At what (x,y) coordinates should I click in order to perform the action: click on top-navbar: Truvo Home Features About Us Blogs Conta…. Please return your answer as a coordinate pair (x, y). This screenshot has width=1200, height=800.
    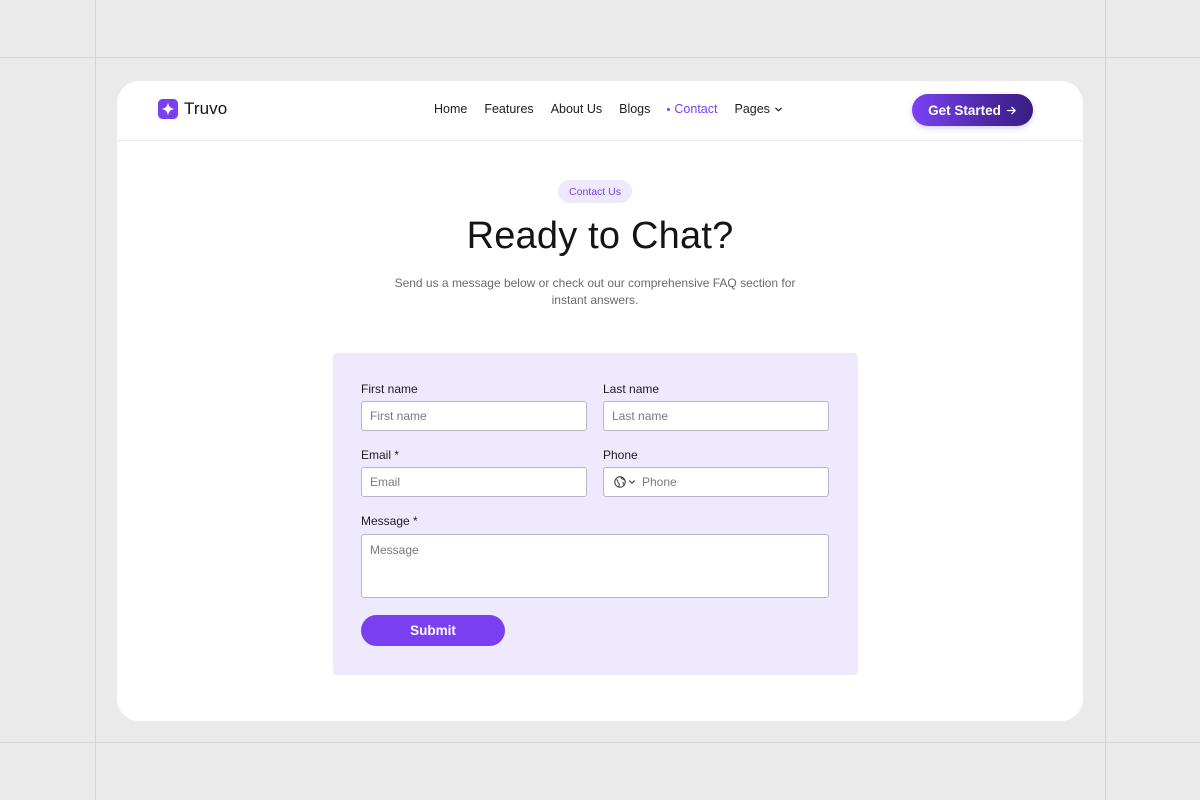
    Looking at the image, I should click on (600, 111).